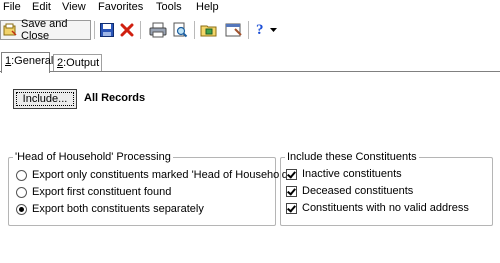  What do you see at coordinates (93, 157) in the screenshot?
I see `head-of-household-legend: 'Head of Household' Processing` at bounding box center [93, 157].